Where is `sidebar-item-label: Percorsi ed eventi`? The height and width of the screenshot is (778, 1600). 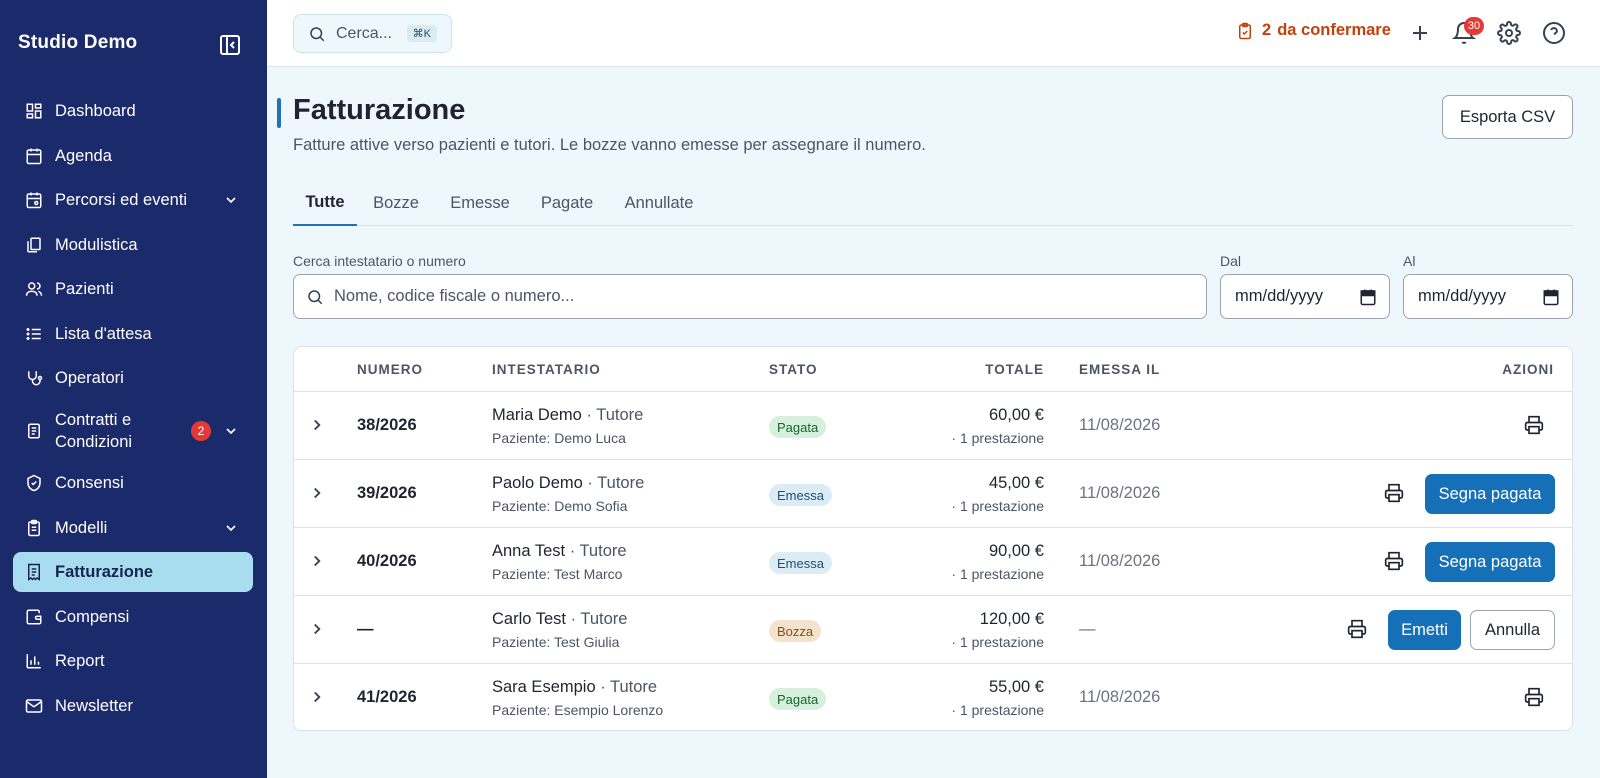 sidebar-item-label: Percorsi ed eventi is located at coordinates (121, 200).